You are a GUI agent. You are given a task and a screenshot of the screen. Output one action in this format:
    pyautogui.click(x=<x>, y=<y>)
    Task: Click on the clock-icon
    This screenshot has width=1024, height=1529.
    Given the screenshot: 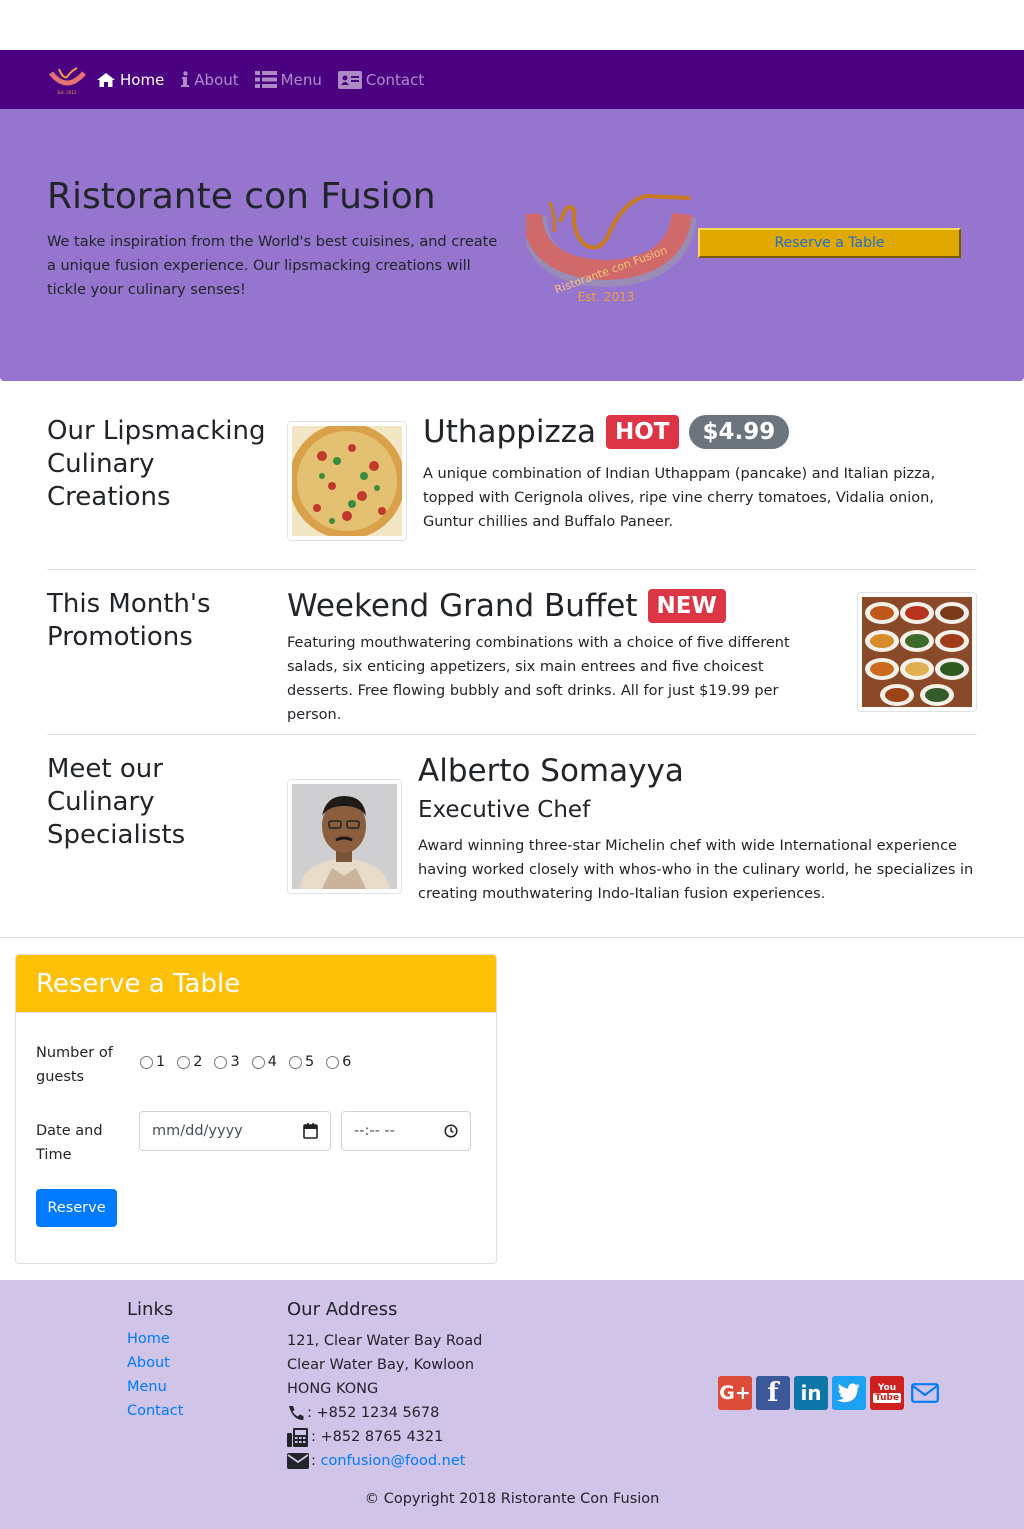 What is the action you would take?
    pyautogui.click(x=451, y=1131)
    